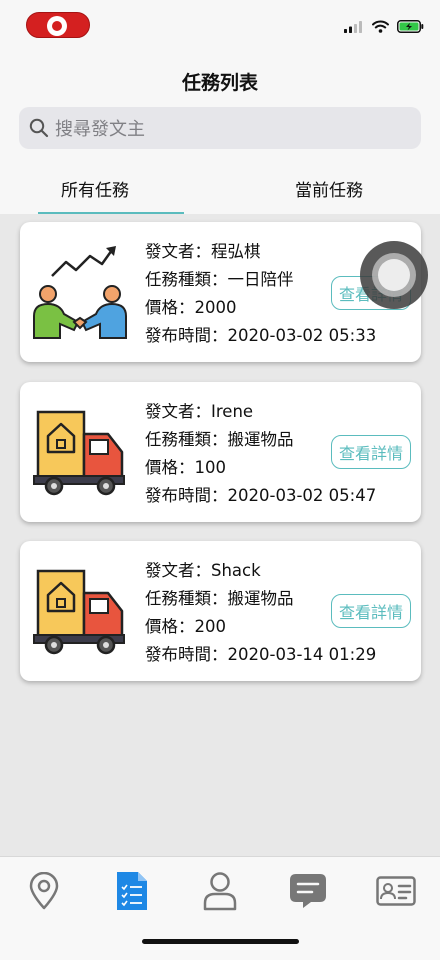  I want to click on assistive-touch-button, so click(394, 275).